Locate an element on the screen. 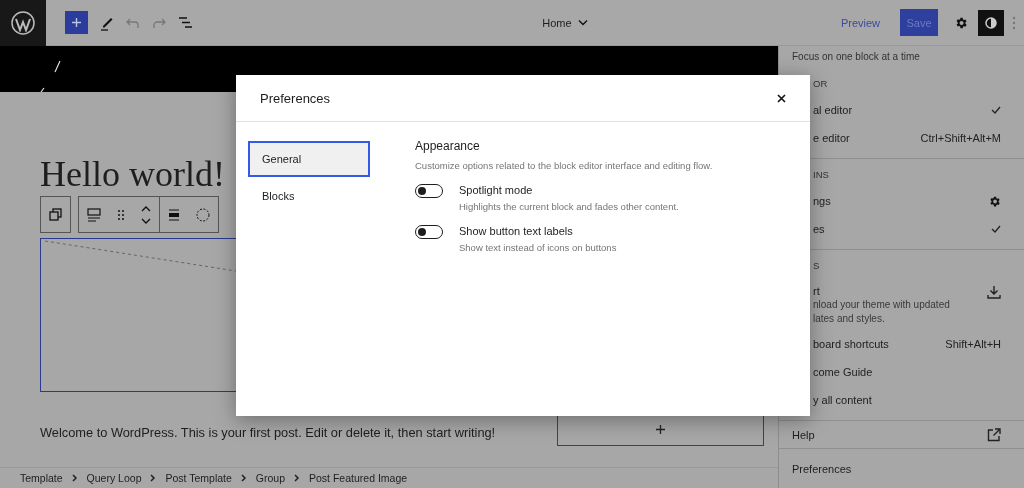 The height and width of the screenshot is (488, 1024). option-label: Spotlight mode is located at coordinates (496, 190).